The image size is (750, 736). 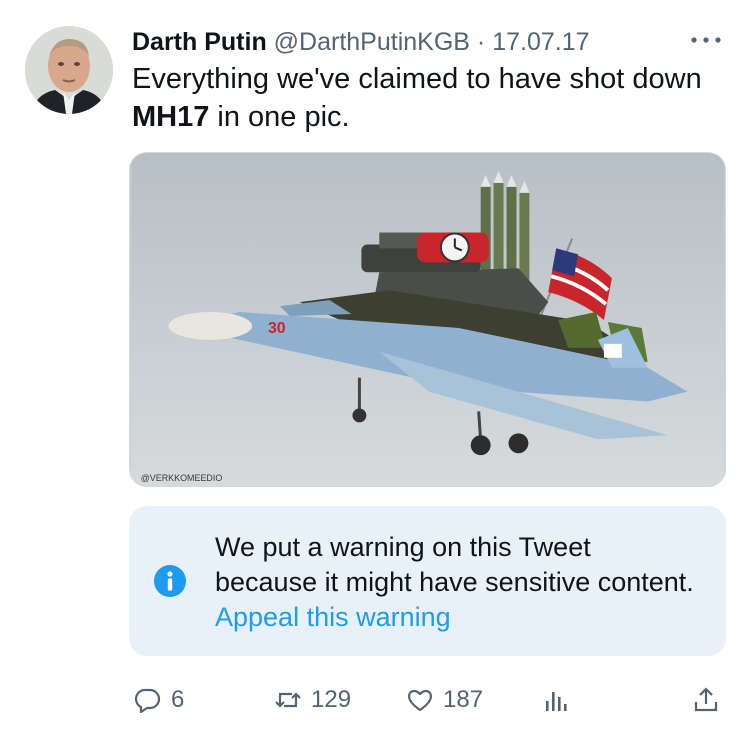 What do you see at coordinates (540, 42) in the screenshot?
I see `tweet-date: 17.07.17` at bounding box center [540, 42].